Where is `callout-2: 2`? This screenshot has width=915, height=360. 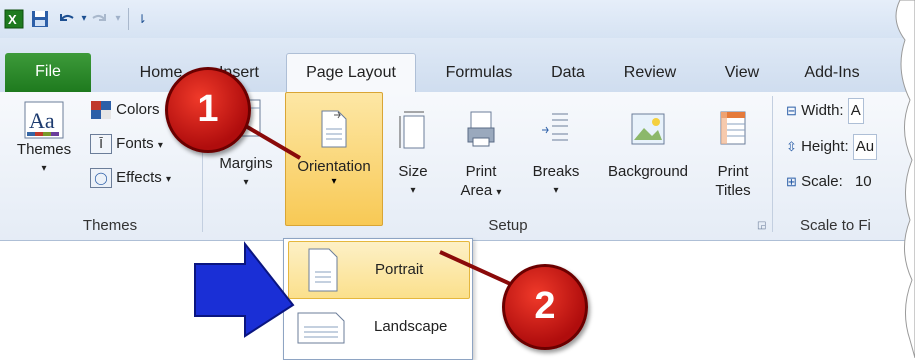
callout-2: 2 is located at coordinates (545, 307).